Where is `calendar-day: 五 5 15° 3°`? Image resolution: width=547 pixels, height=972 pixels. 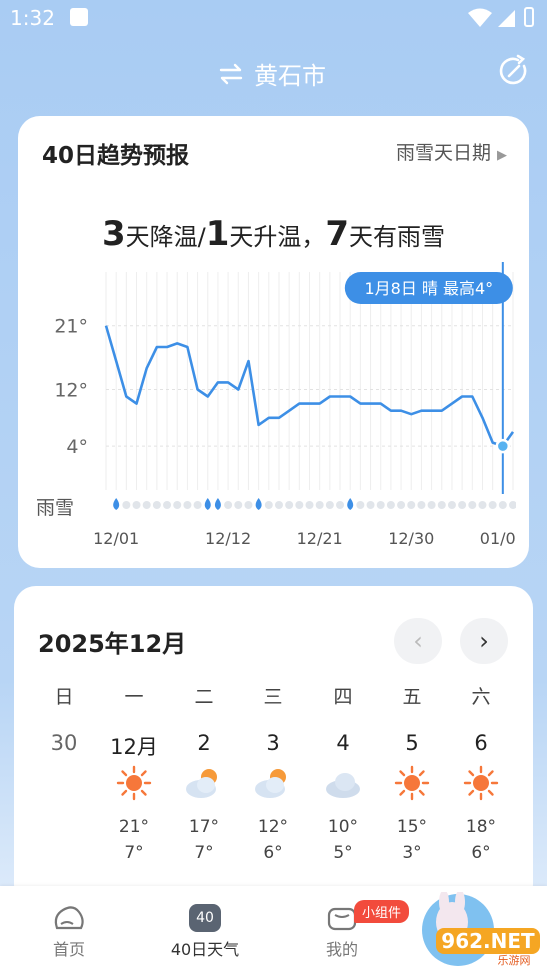 calendar-day: 五 5 15° 3° is located at coordinates (412, 772).